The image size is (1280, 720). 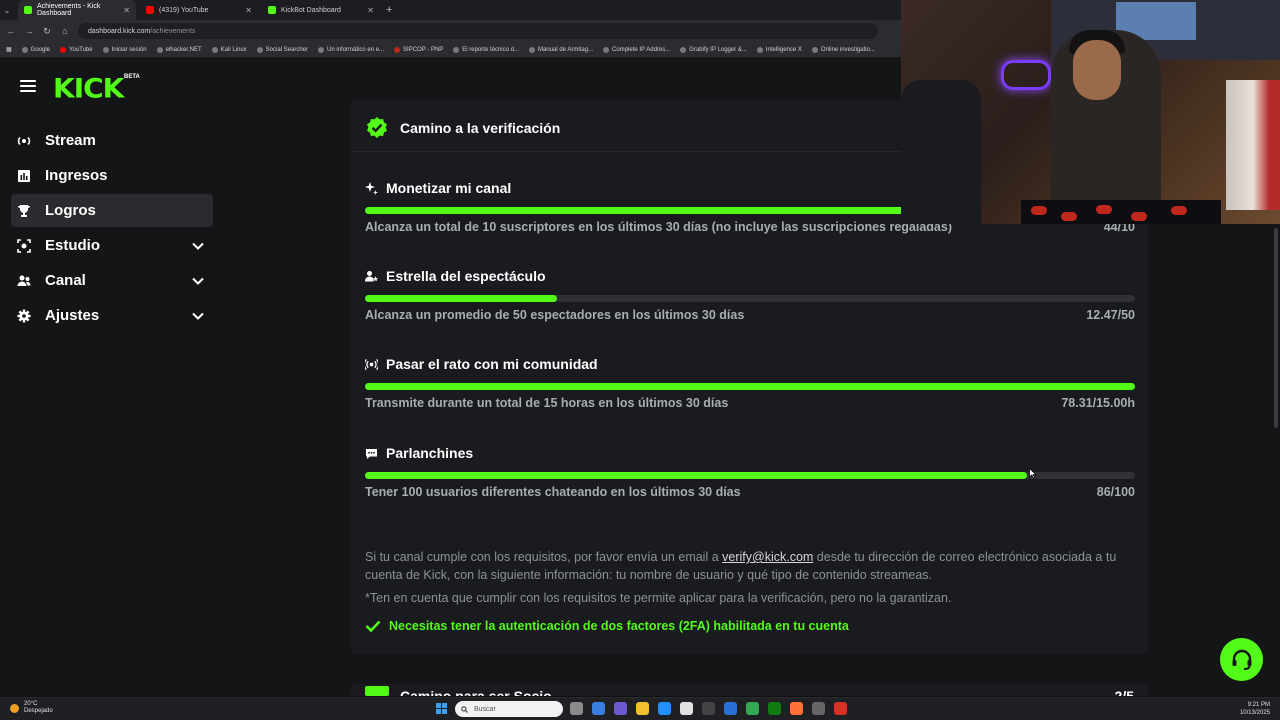 I want to click on mouse-cursor-icon, so click(x=1033, y=473).